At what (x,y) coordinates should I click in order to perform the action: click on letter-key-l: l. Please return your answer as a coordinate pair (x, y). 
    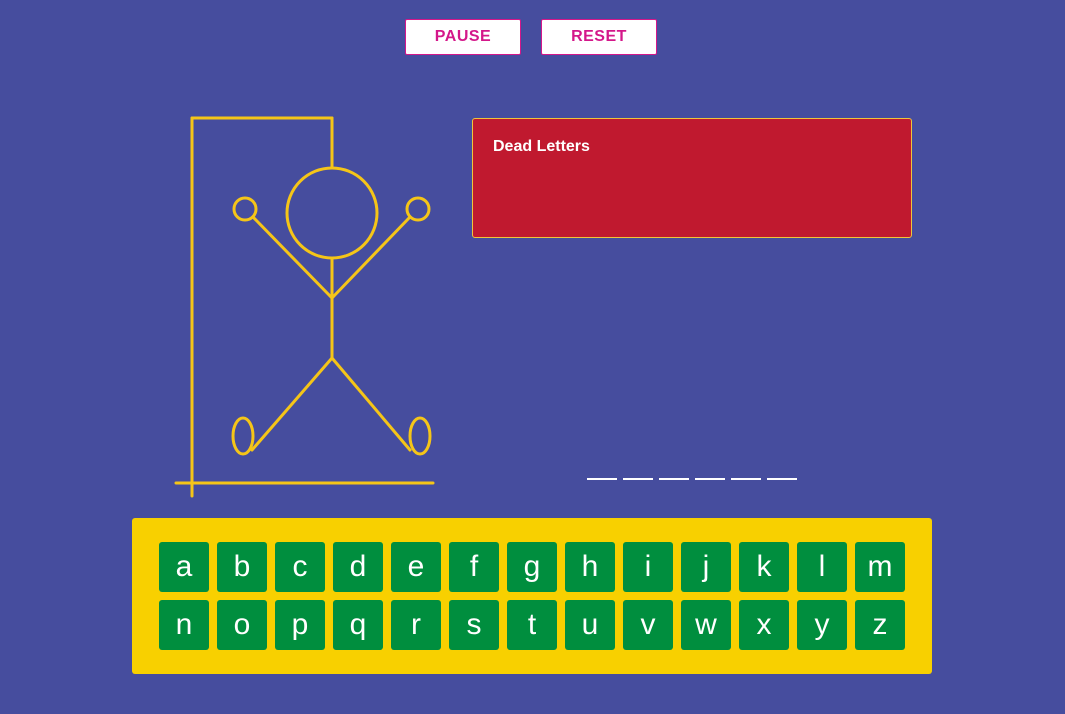
    Looking at the image, I should click on (822, 567).